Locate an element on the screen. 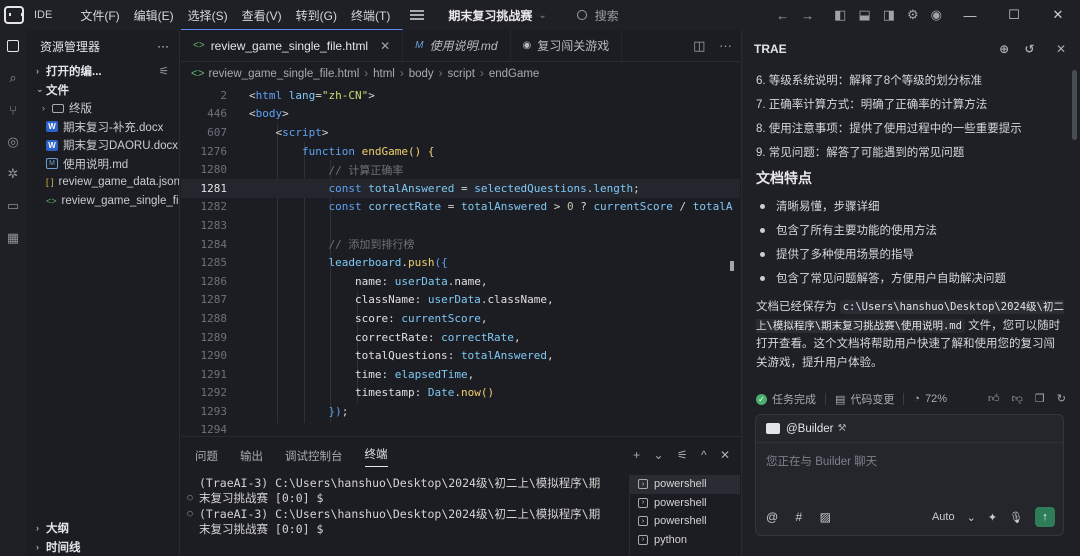 This screenshot has height=556, width=1080. tab-debug-console: 调试控制台 is located at coordinates (314, 456).